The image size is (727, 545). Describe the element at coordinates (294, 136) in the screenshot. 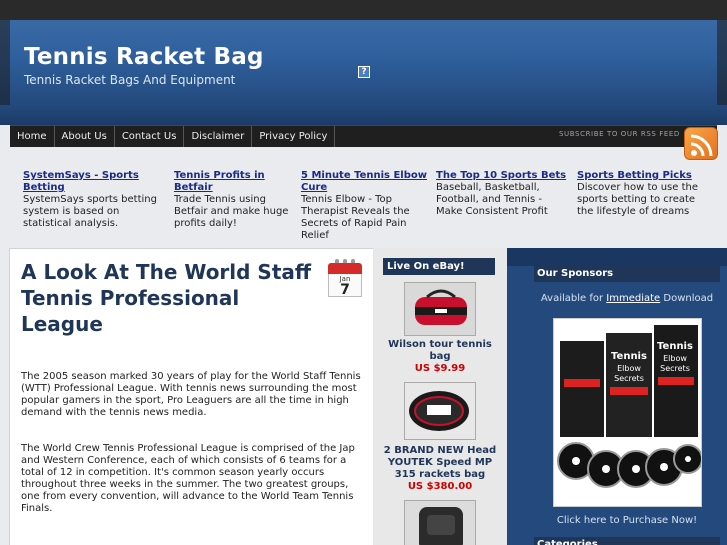

I see `nav-item-privacy-policy: Privacy Policy` at that location.